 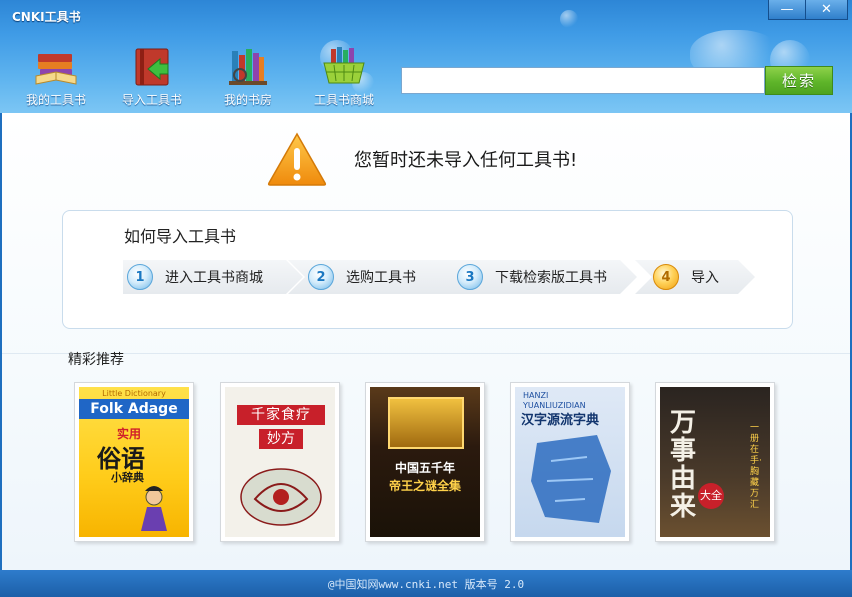 I want to click on window-title: CNKI工具书, so click(x=46, y=17).